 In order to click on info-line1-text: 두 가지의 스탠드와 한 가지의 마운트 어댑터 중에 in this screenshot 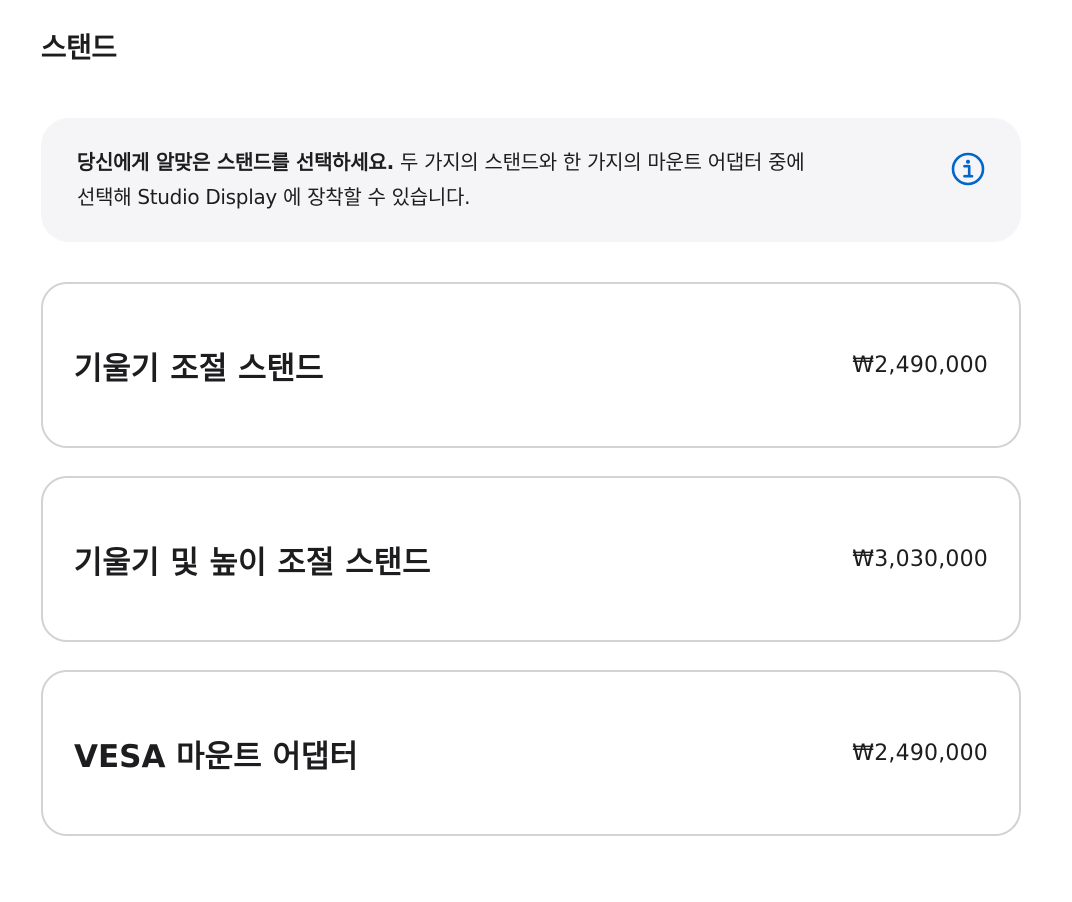, I will do `click(599, 162)`.